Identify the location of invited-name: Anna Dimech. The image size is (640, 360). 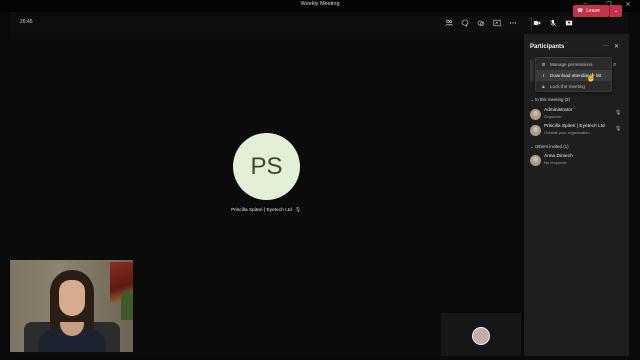
(558, 156).